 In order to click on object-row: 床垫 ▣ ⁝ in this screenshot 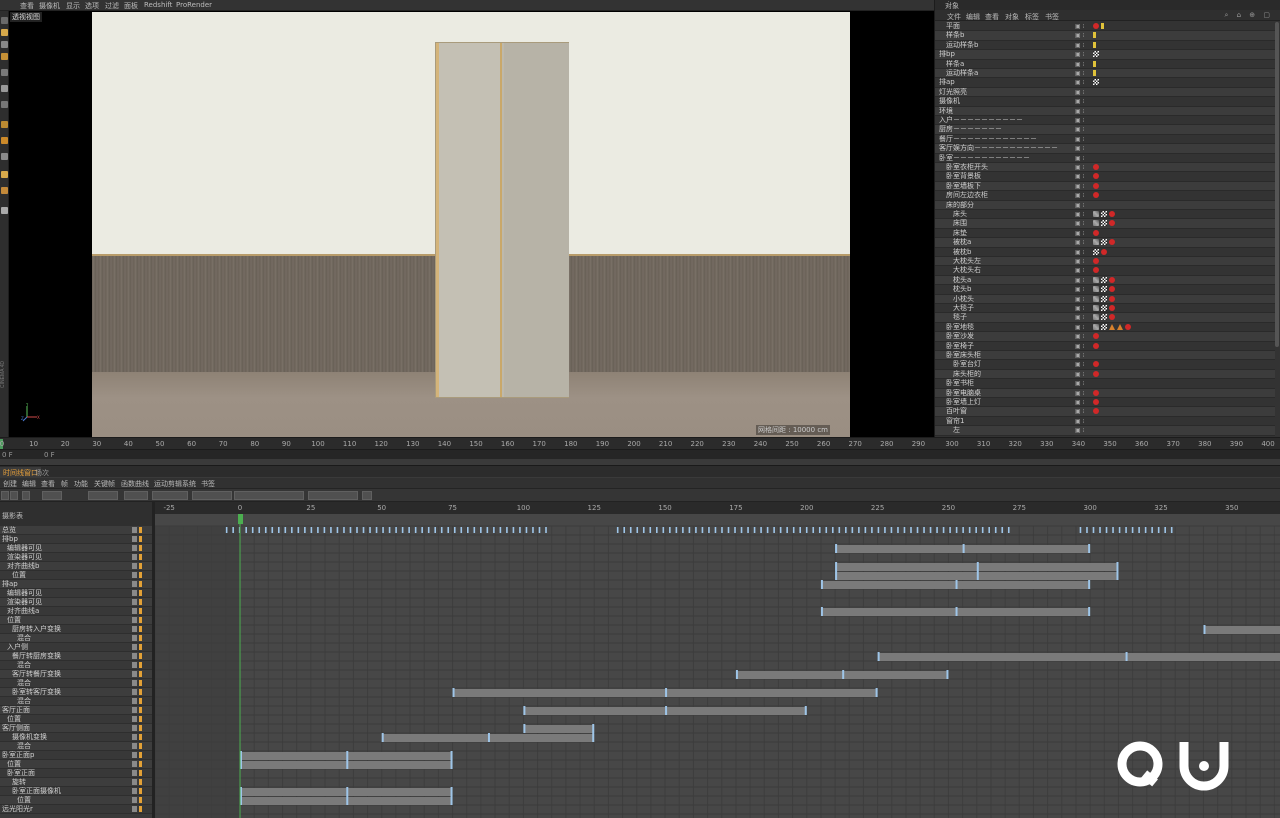, I will do `click(1105, 234)`.